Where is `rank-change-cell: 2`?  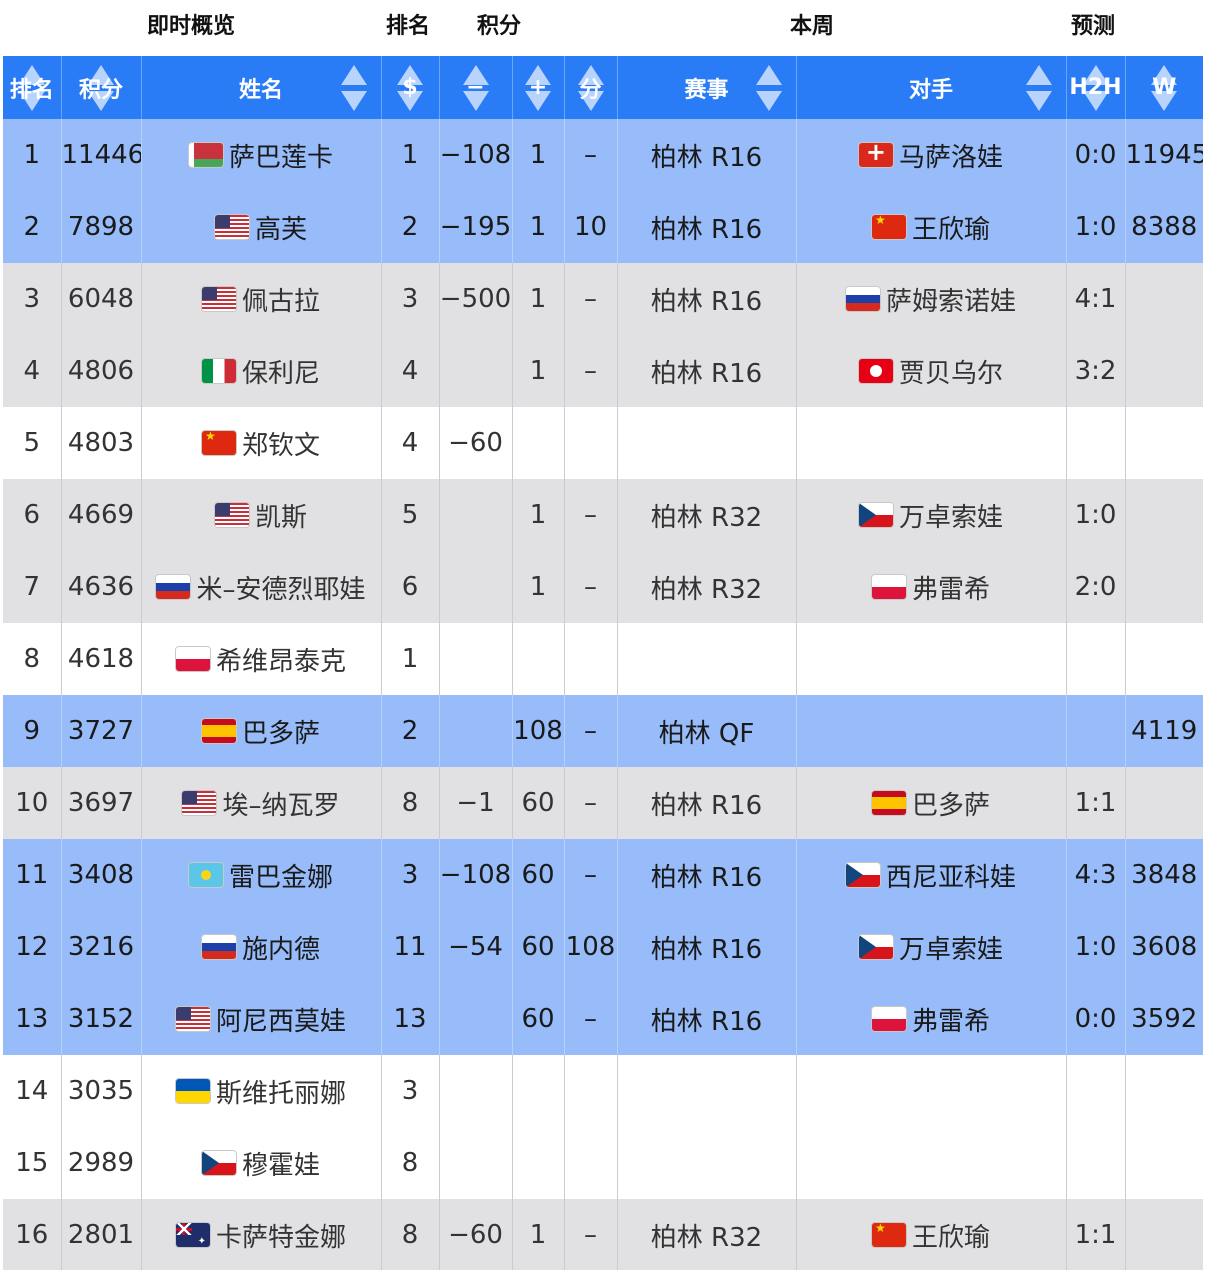 rank-change-cell: 2 is located at coordinates (409, 227).